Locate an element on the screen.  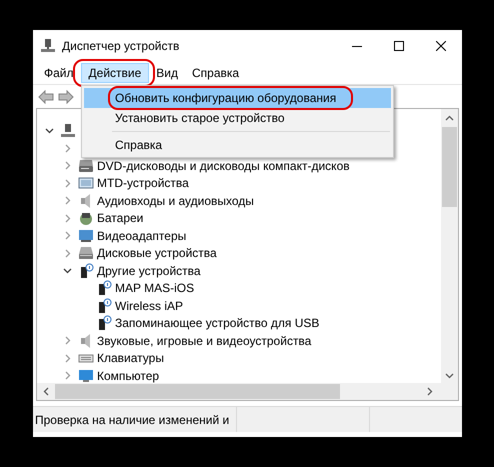
close-icon is located at coordinates (441, 46).